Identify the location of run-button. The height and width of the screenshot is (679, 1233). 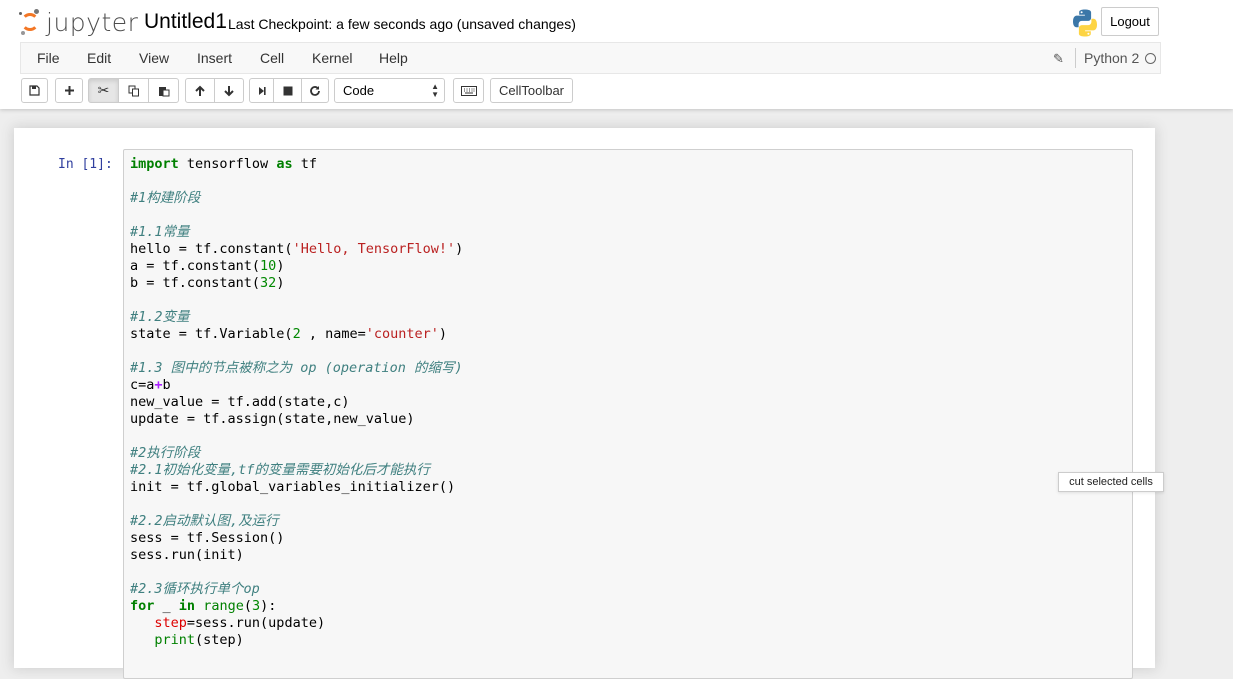
(261, 90).